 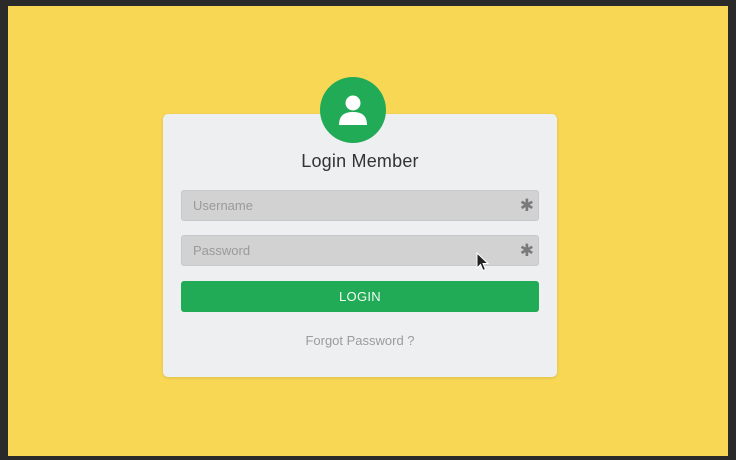 What do you see at coordinates (483, 262) in the screenshot?
I see `mouse-pointer-icon` at bounding box center [483, 262].